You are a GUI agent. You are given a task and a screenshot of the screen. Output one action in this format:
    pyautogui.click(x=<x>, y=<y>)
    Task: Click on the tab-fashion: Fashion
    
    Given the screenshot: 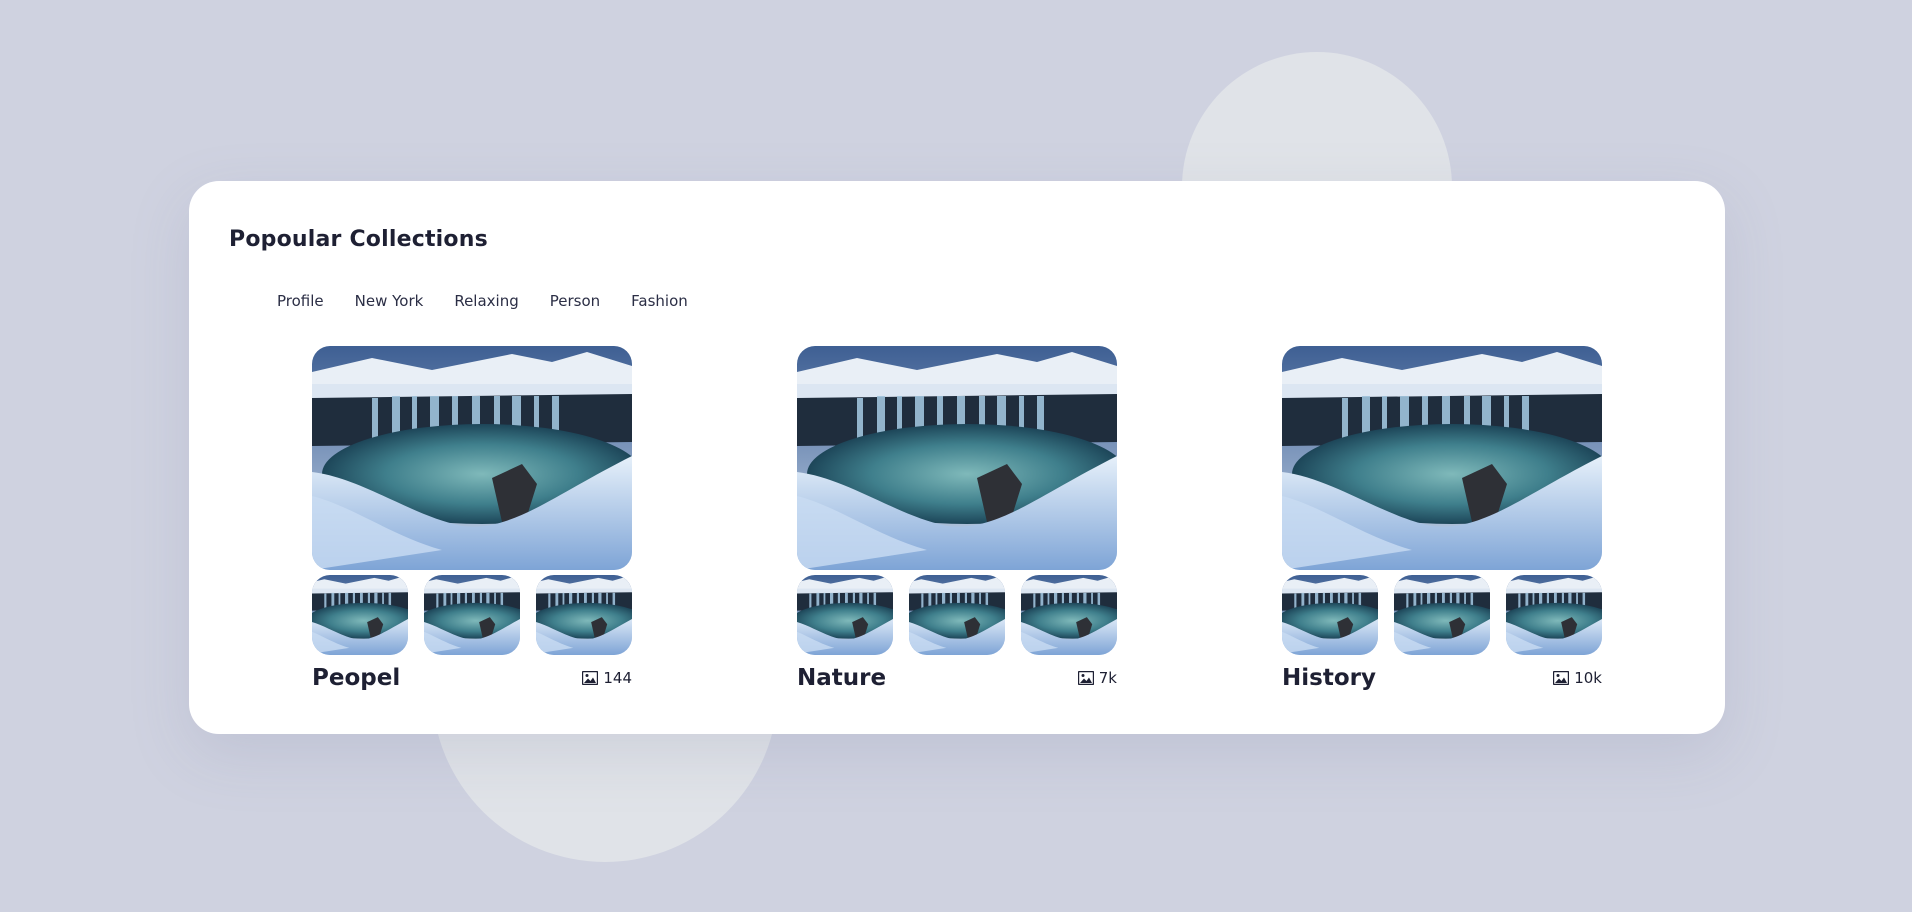 What is the action you would take?
    pyautogui.click(x=659, y=301)
    